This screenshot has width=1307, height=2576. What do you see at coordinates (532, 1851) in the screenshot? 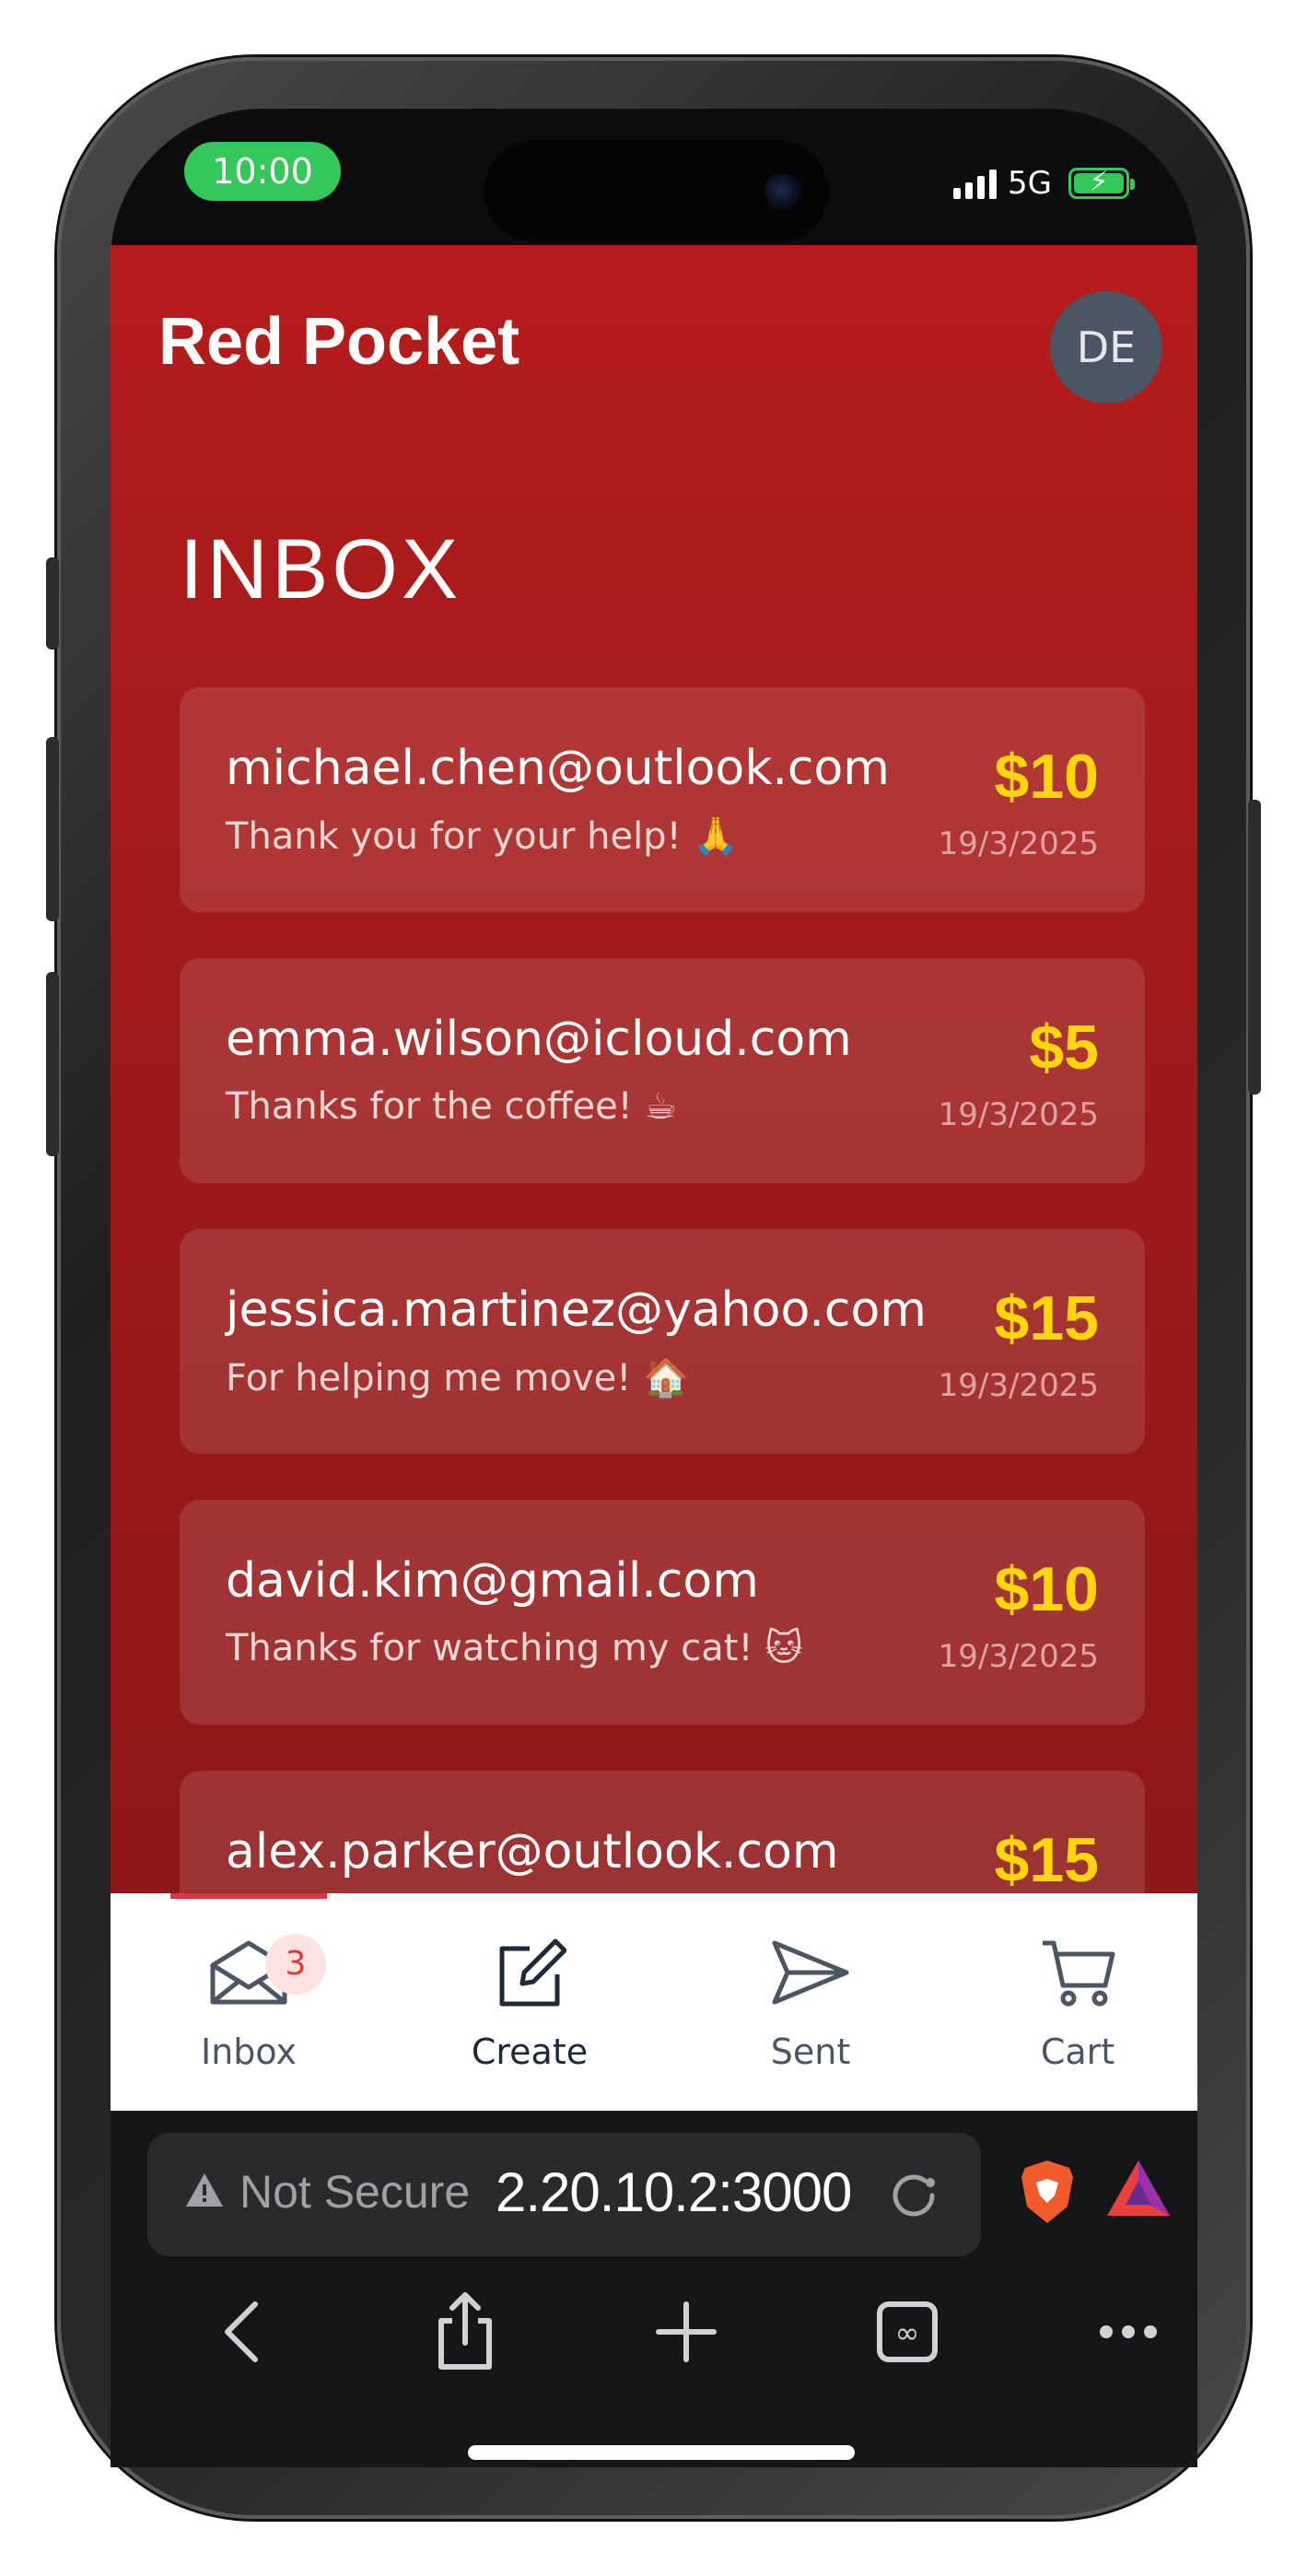
I see `sender-email: alex.parker@outlook.com` at bounding box center [532, 1851].